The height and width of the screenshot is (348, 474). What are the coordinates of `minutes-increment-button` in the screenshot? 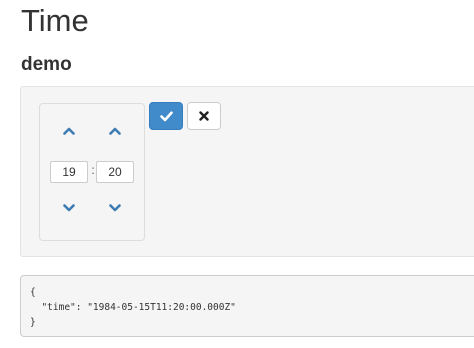 It's located at (115, 131).